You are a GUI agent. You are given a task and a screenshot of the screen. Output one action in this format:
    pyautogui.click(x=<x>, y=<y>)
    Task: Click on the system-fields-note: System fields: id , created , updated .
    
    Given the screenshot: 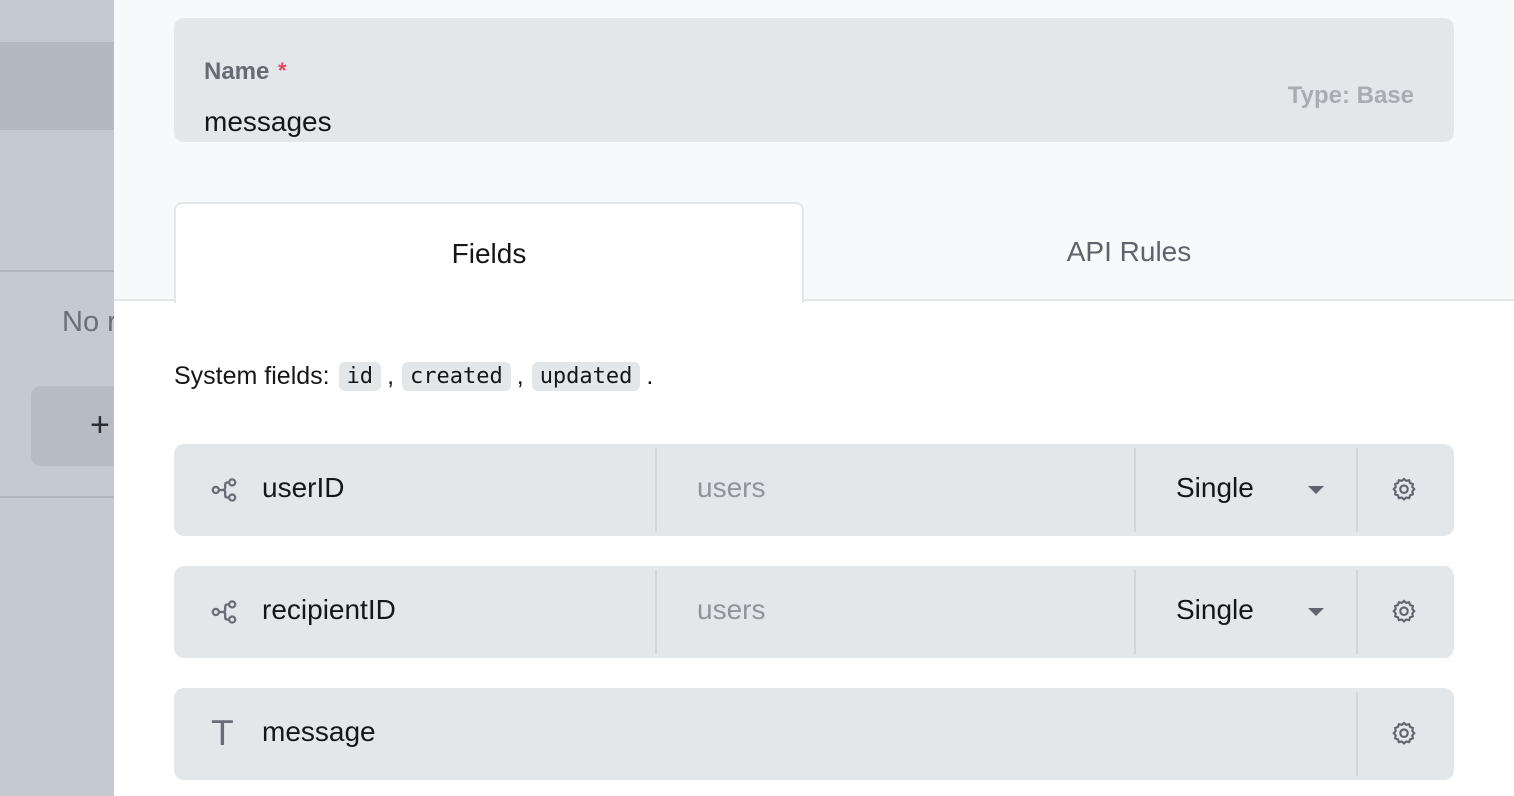 What is the action you would take?
    pyautogui.click(x=416, y=376)
    